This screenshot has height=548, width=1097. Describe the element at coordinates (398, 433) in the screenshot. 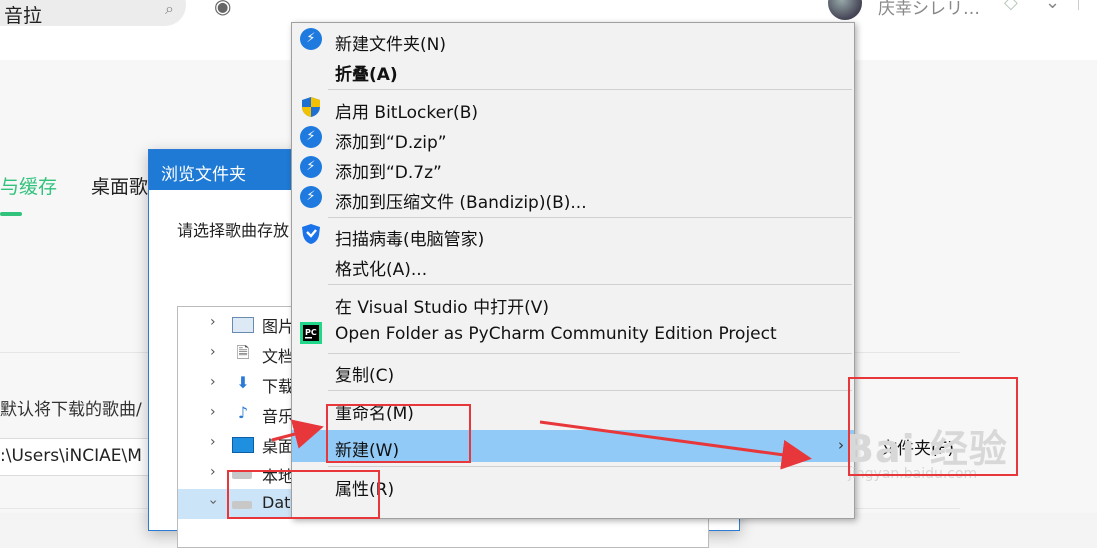

I see `annotation-box-new` at that location.